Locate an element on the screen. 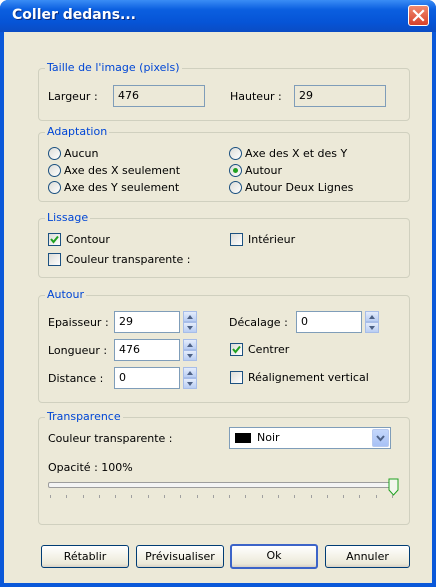  radio-axe-x is located at coordinates (54, 170).